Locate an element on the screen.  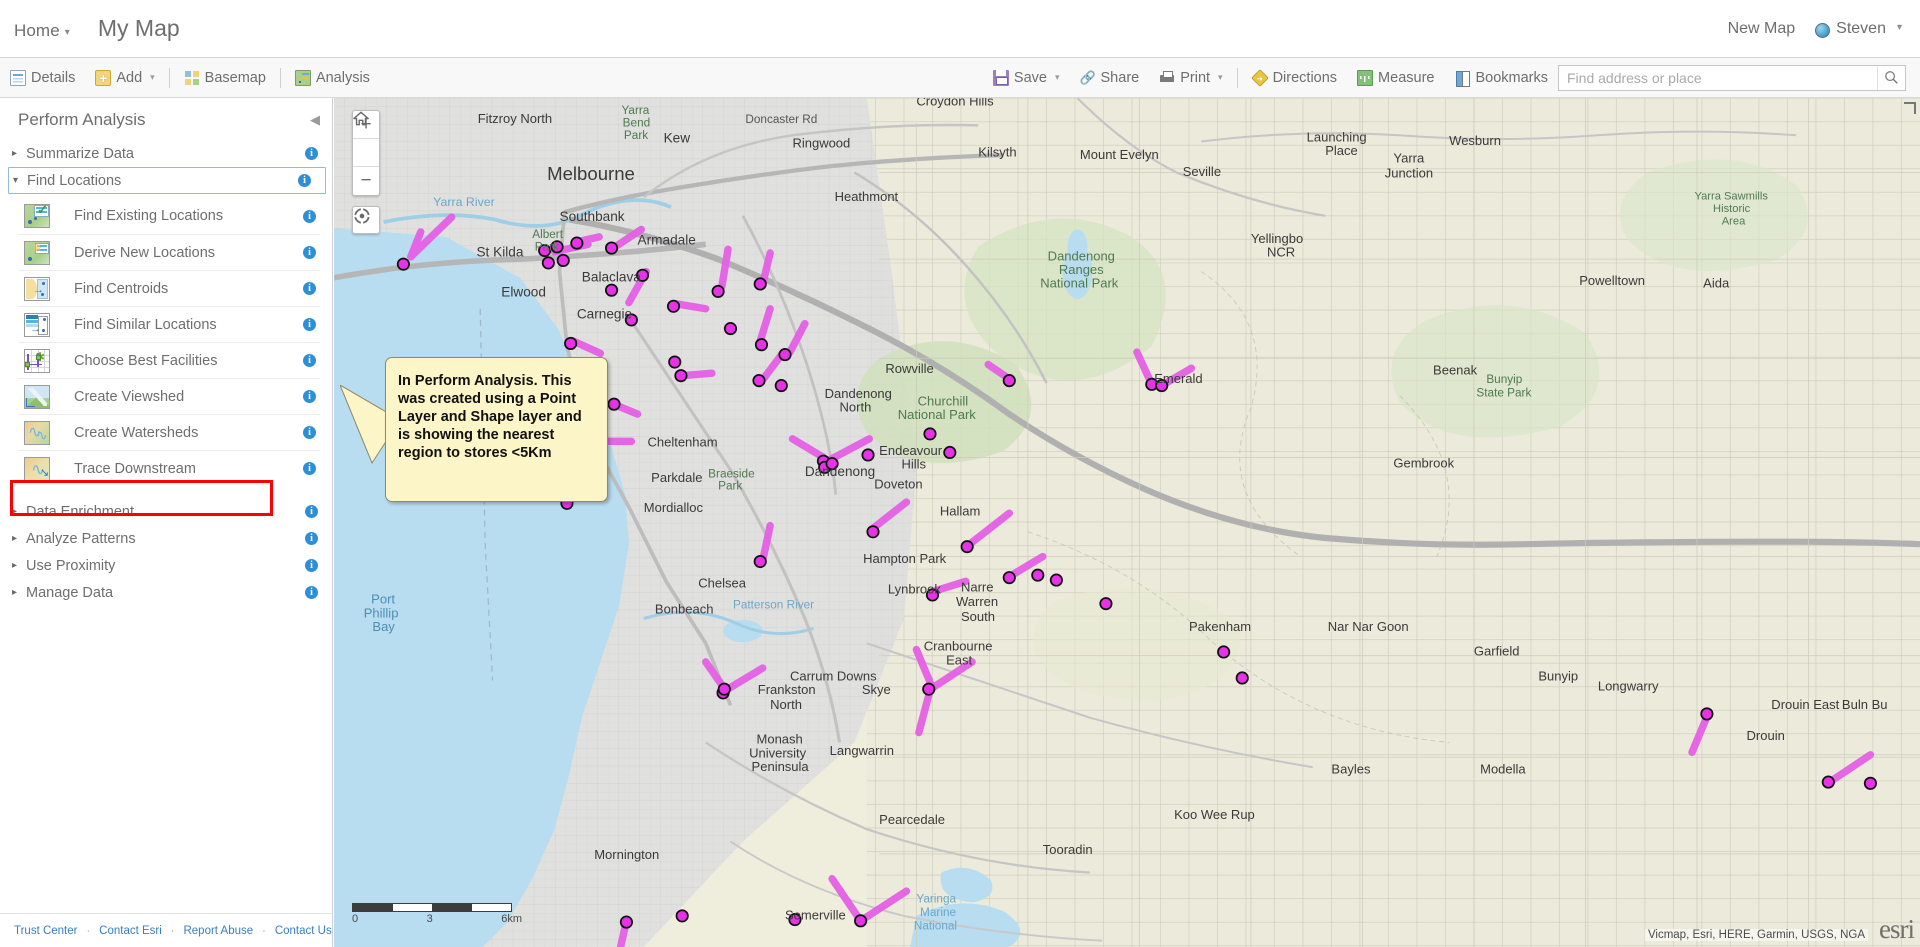
share-button: Share is located at coordinates (1110, 78).